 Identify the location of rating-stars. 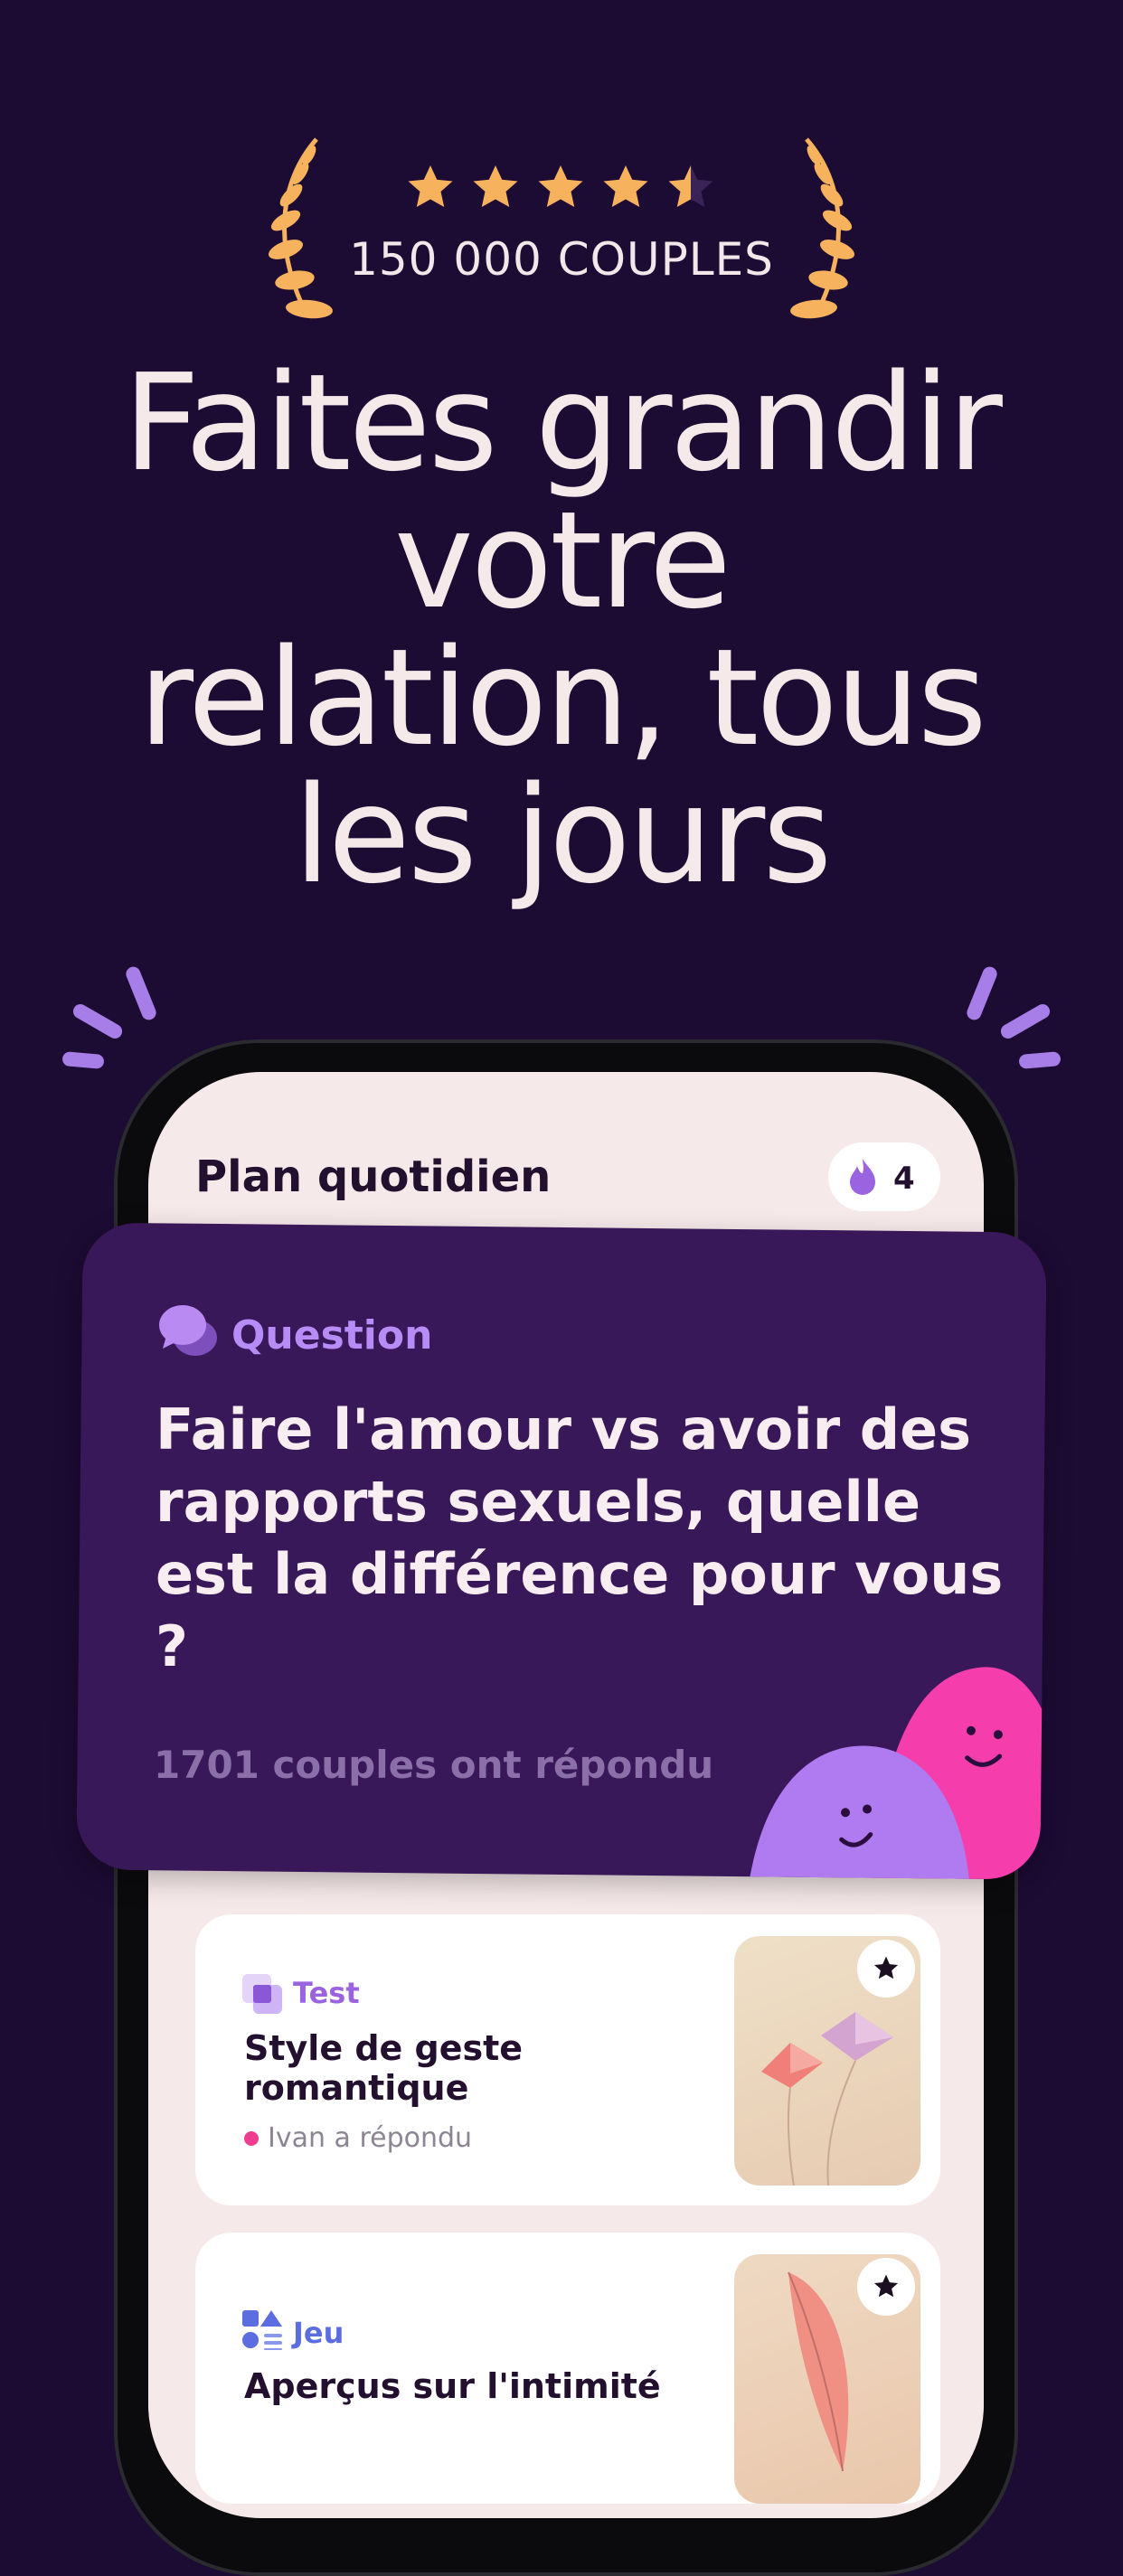
(561, 188).